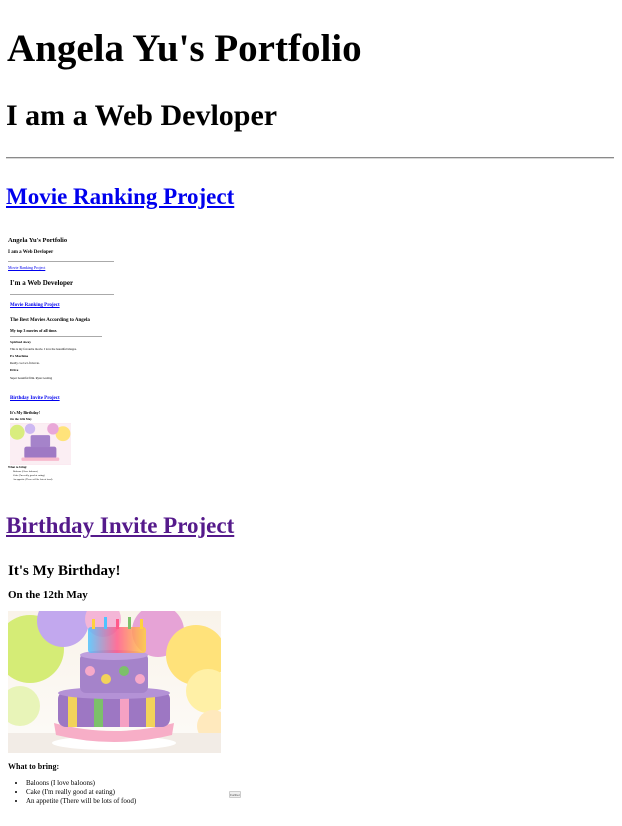 The width and height of the screenshot is (622, 826). I want to click on thumb-movie-3: Drive, so click(14, 370).